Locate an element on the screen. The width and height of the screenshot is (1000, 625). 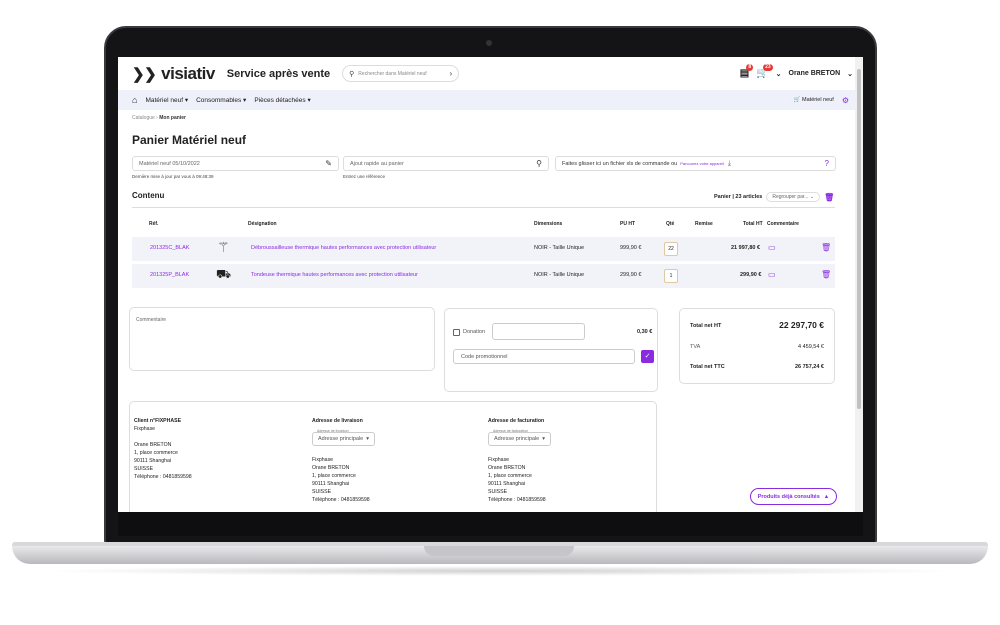
th-designation: Désignation is located at coordinates (262, 224).